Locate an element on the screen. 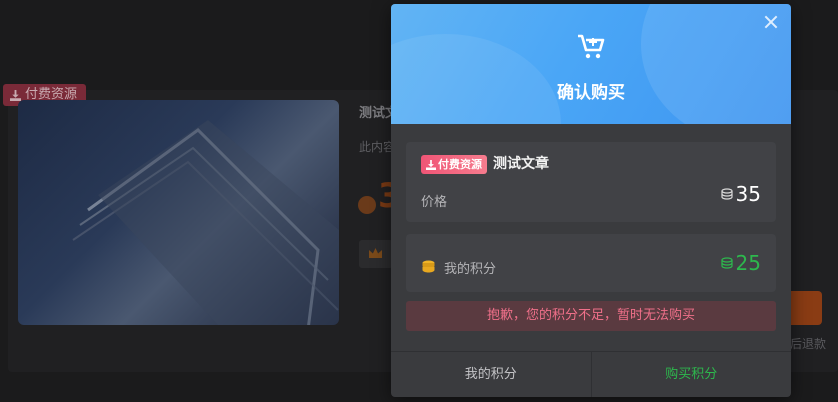 This screenshot has width=838, height=402. points-number: 25 is located at coordinates (748, 263).